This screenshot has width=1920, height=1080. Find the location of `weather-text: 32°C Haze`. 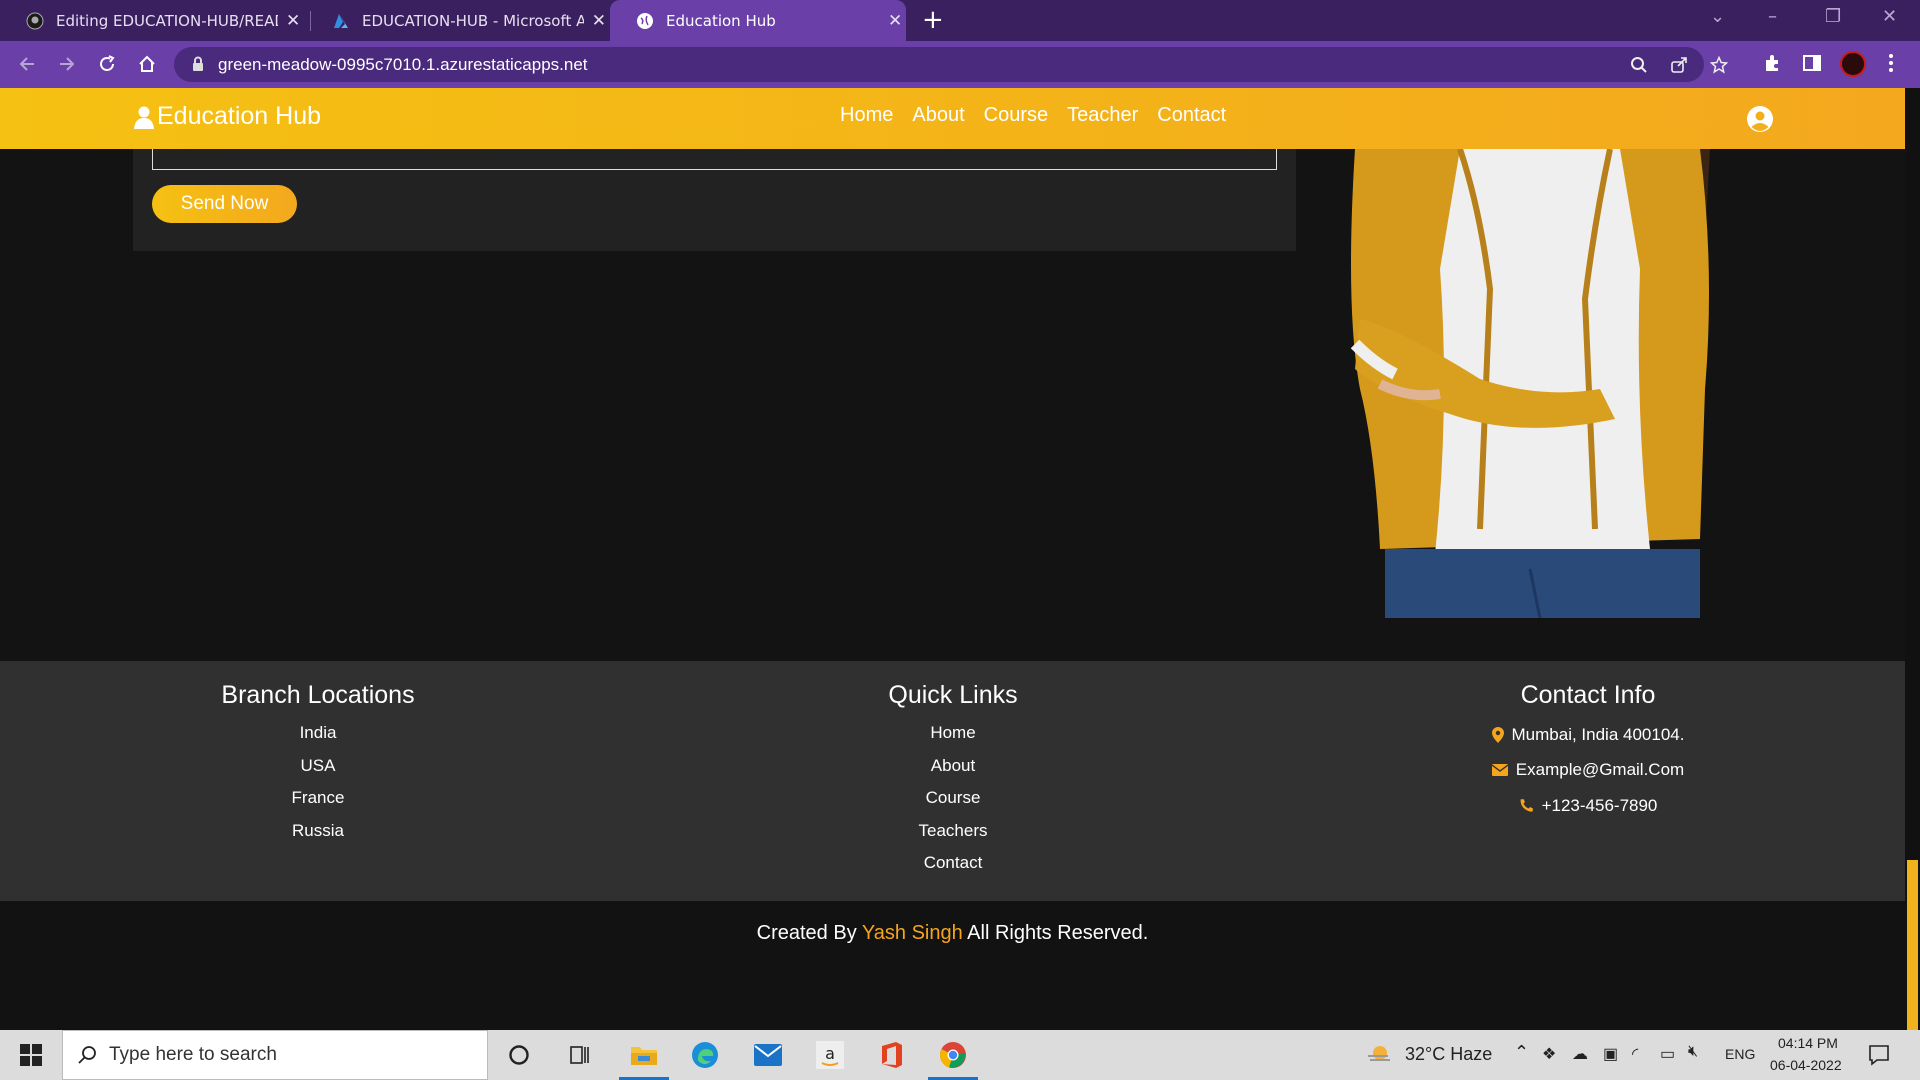

weather-text: 32°C Haze is located at coordinates (1448, 1054).